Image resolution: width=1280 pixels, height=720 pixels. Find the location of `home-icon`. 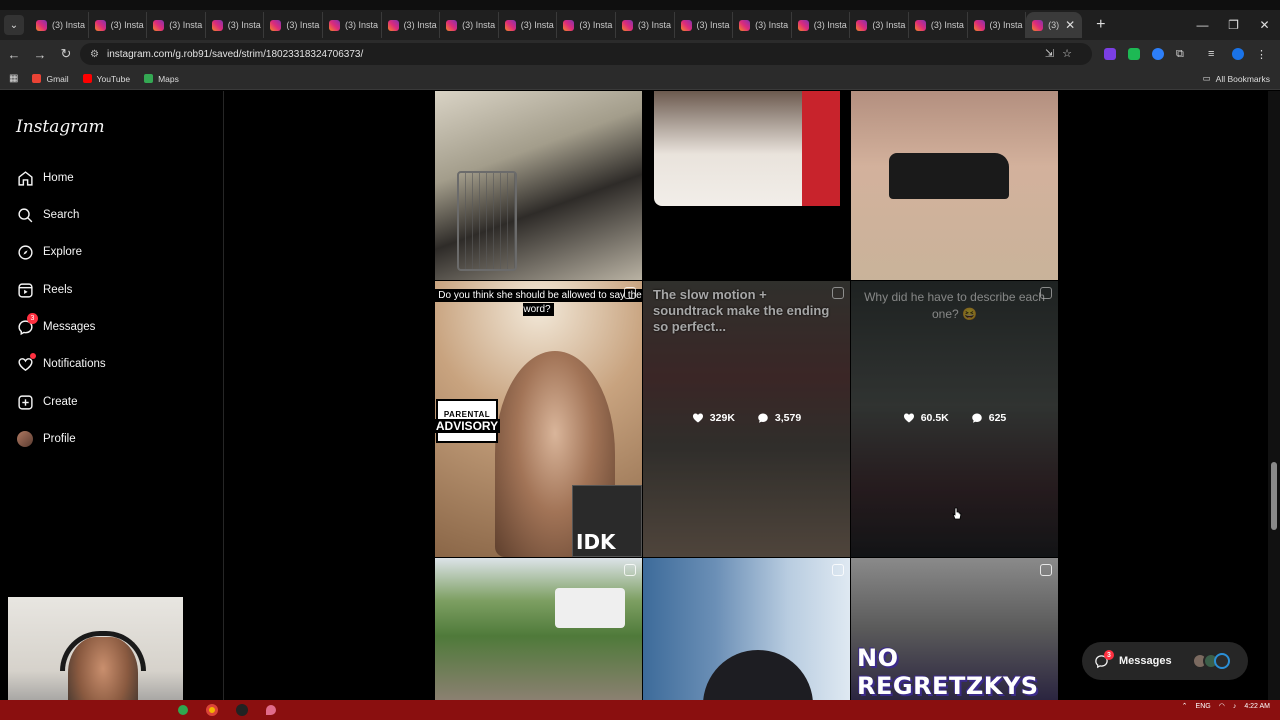

home-icon is located at coordinates (25, 178).